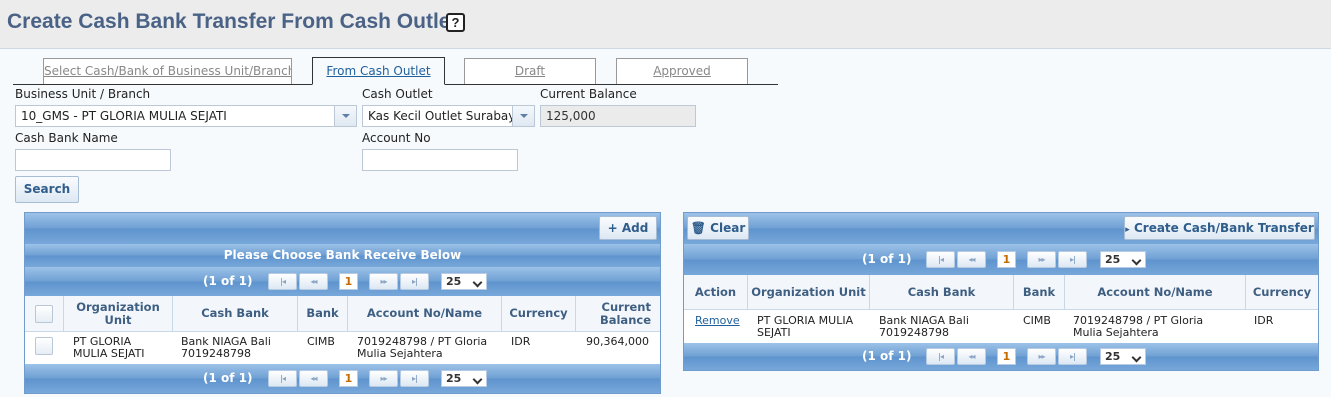  Describe the element at coordinates (83, 94) in the screenshot. I see `business-unit-label: Business Unit / Branch` at that location.